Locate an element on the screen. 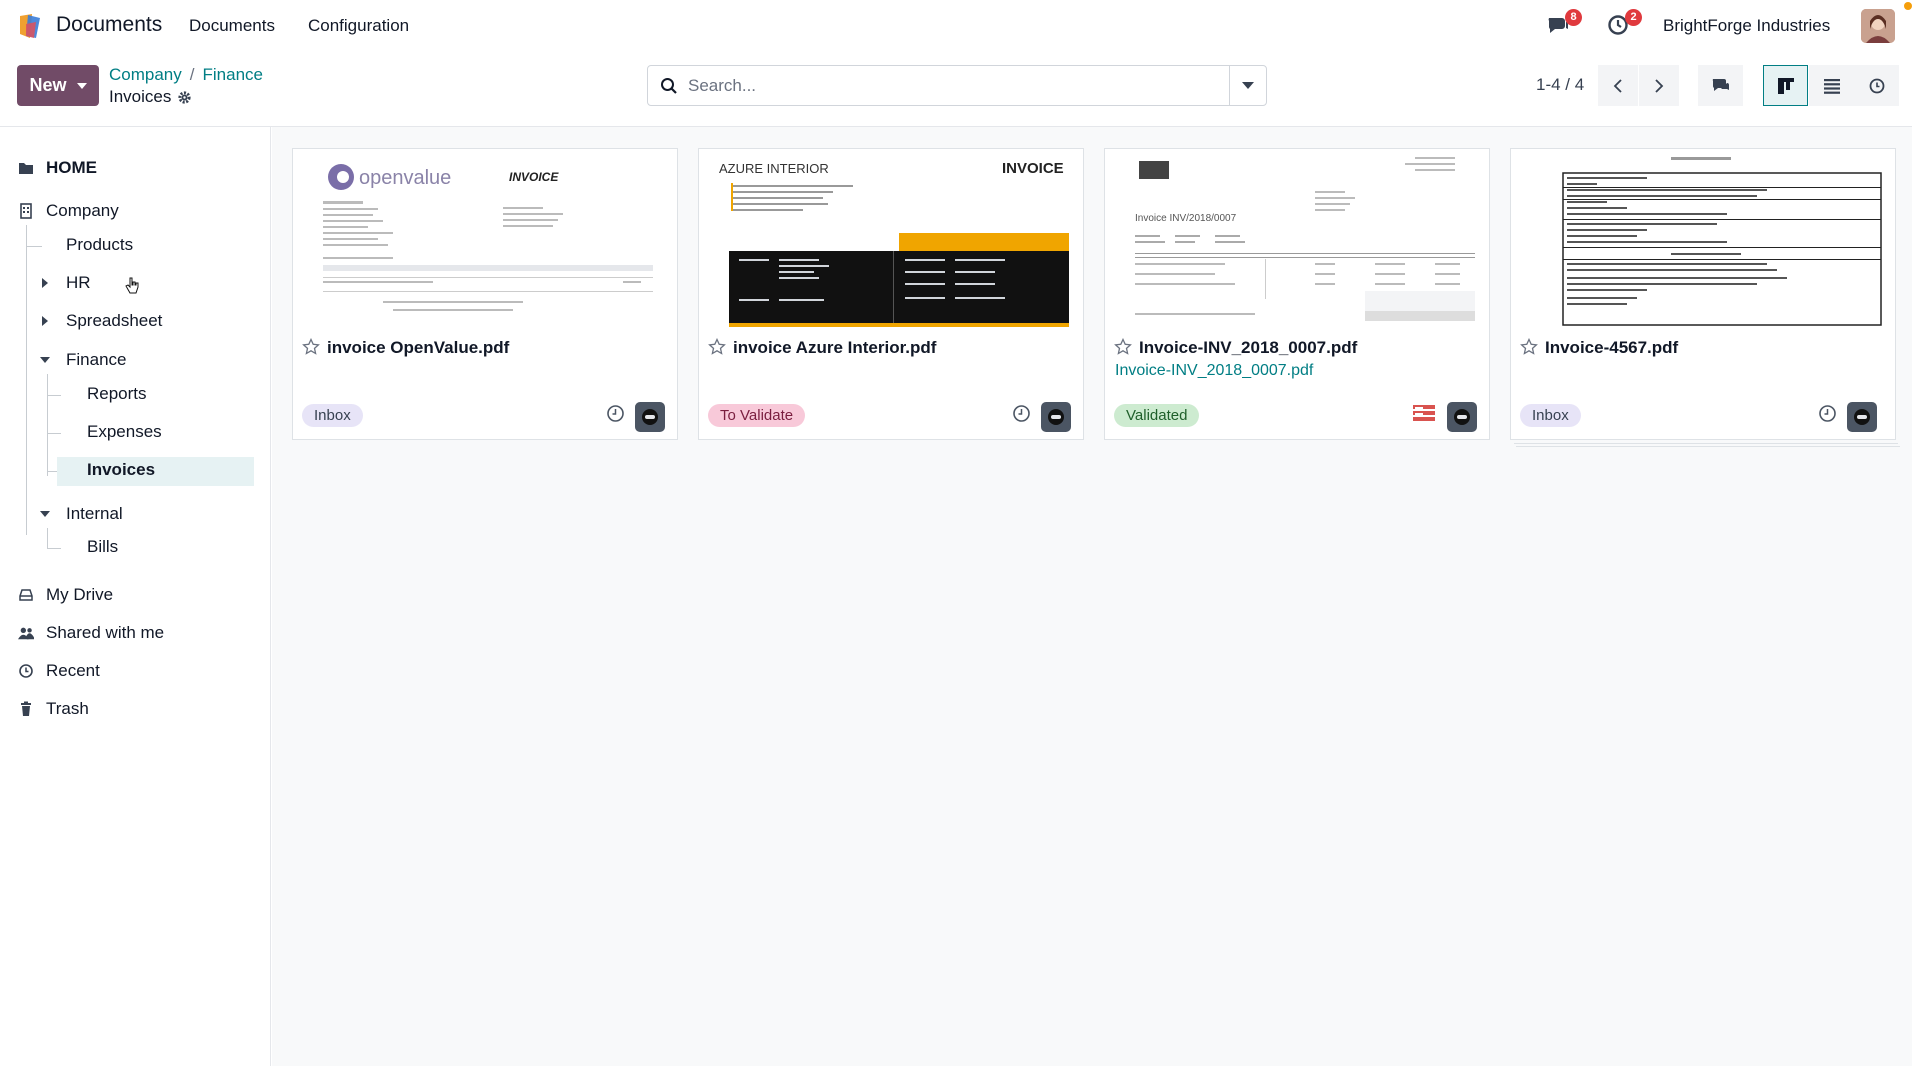  sidebar-item-trash: Trash is located at coordinates (53, 709).